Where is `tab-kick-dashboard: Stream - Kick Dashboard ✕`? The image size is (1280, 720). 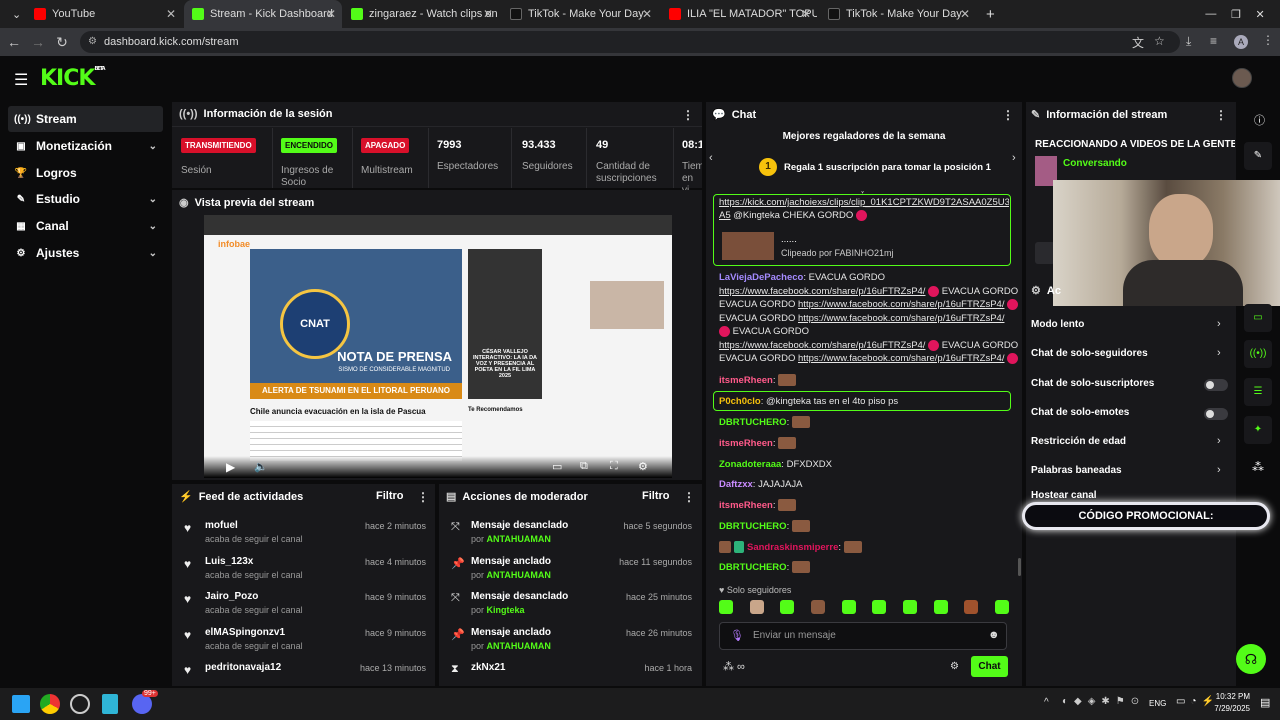 tab-kick-dashboard: Stream - Kick Dashboard ✕ is located at coordinates (263, 14).